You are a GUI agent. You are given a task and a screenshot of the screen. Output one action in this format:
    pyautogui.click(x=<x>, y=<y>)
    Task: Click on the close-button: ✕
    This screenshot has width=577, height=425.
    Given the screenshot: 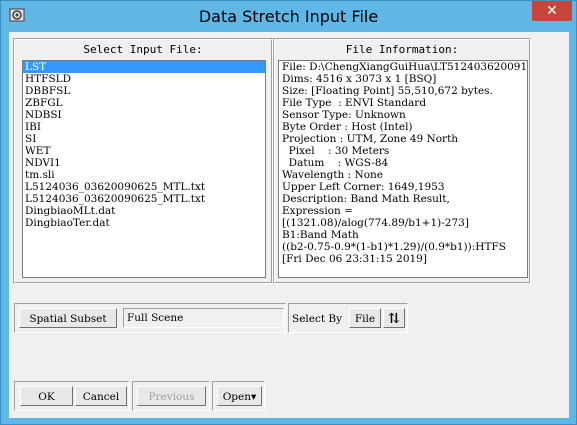 What is the action you would take?
    pyautogui.click(x=552, y=11)
    